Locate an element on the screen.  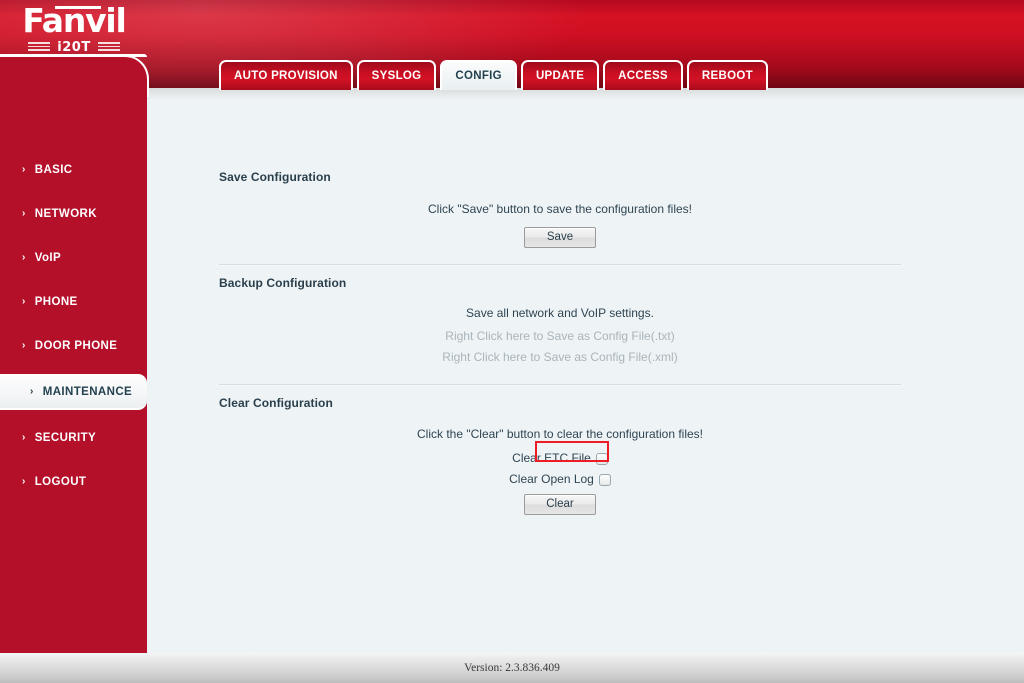
sidebar-item-security: › SECURITY is located at coordinates (73, 438).